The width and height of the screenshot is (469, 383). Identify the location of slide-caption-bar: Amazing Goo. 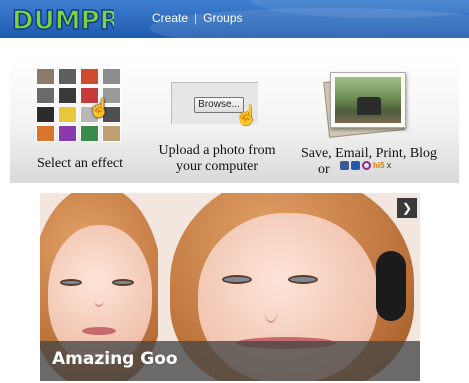
(230, 361).